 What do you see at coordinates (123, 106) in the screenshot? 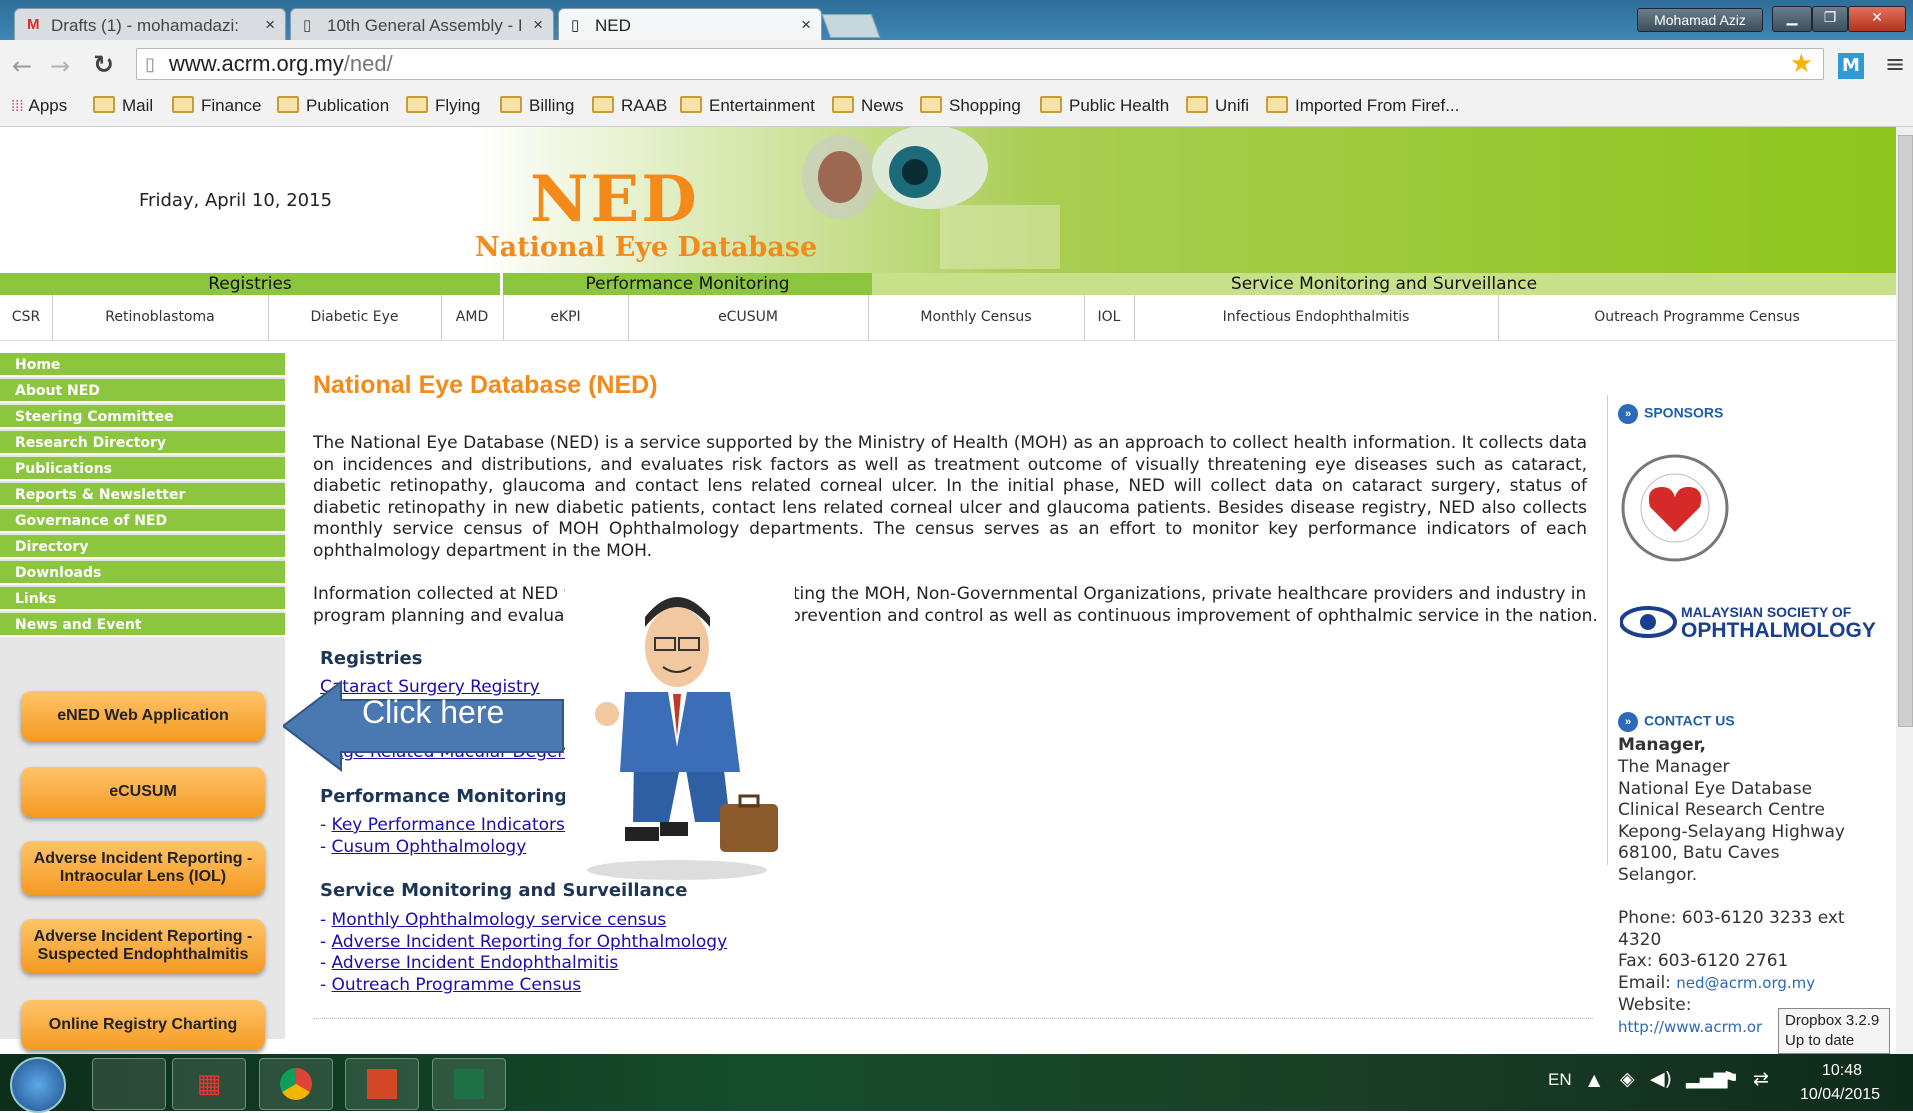
I see `bookmark-mail: Mail` at bounding box center [123, 106].